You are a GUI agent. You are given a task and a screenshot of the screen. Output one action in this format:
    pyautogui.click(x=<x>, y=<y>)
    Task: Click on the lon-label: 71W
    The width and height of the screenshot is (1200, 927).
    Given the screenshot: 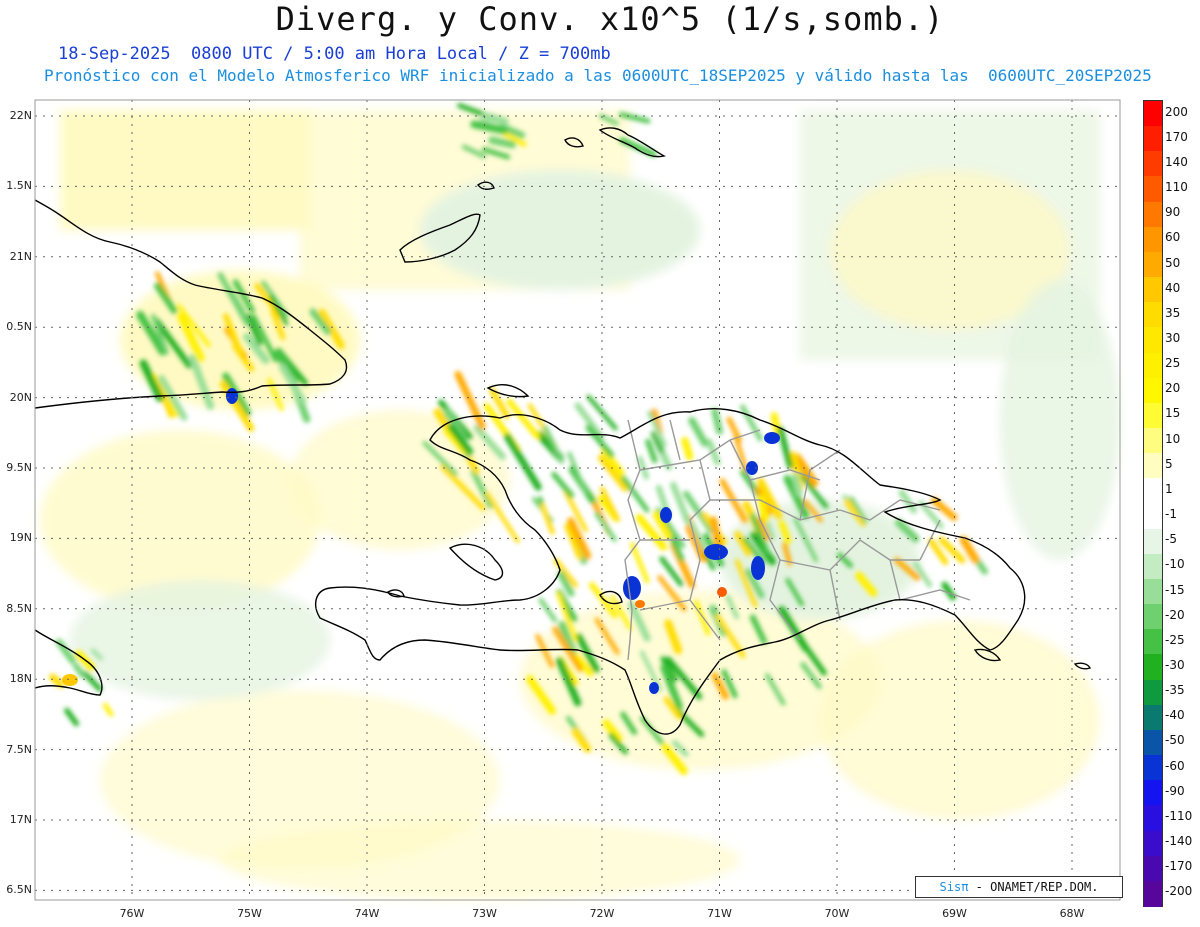 What is the action you would take?
    pyautogui.click(x=719, y=913)
    